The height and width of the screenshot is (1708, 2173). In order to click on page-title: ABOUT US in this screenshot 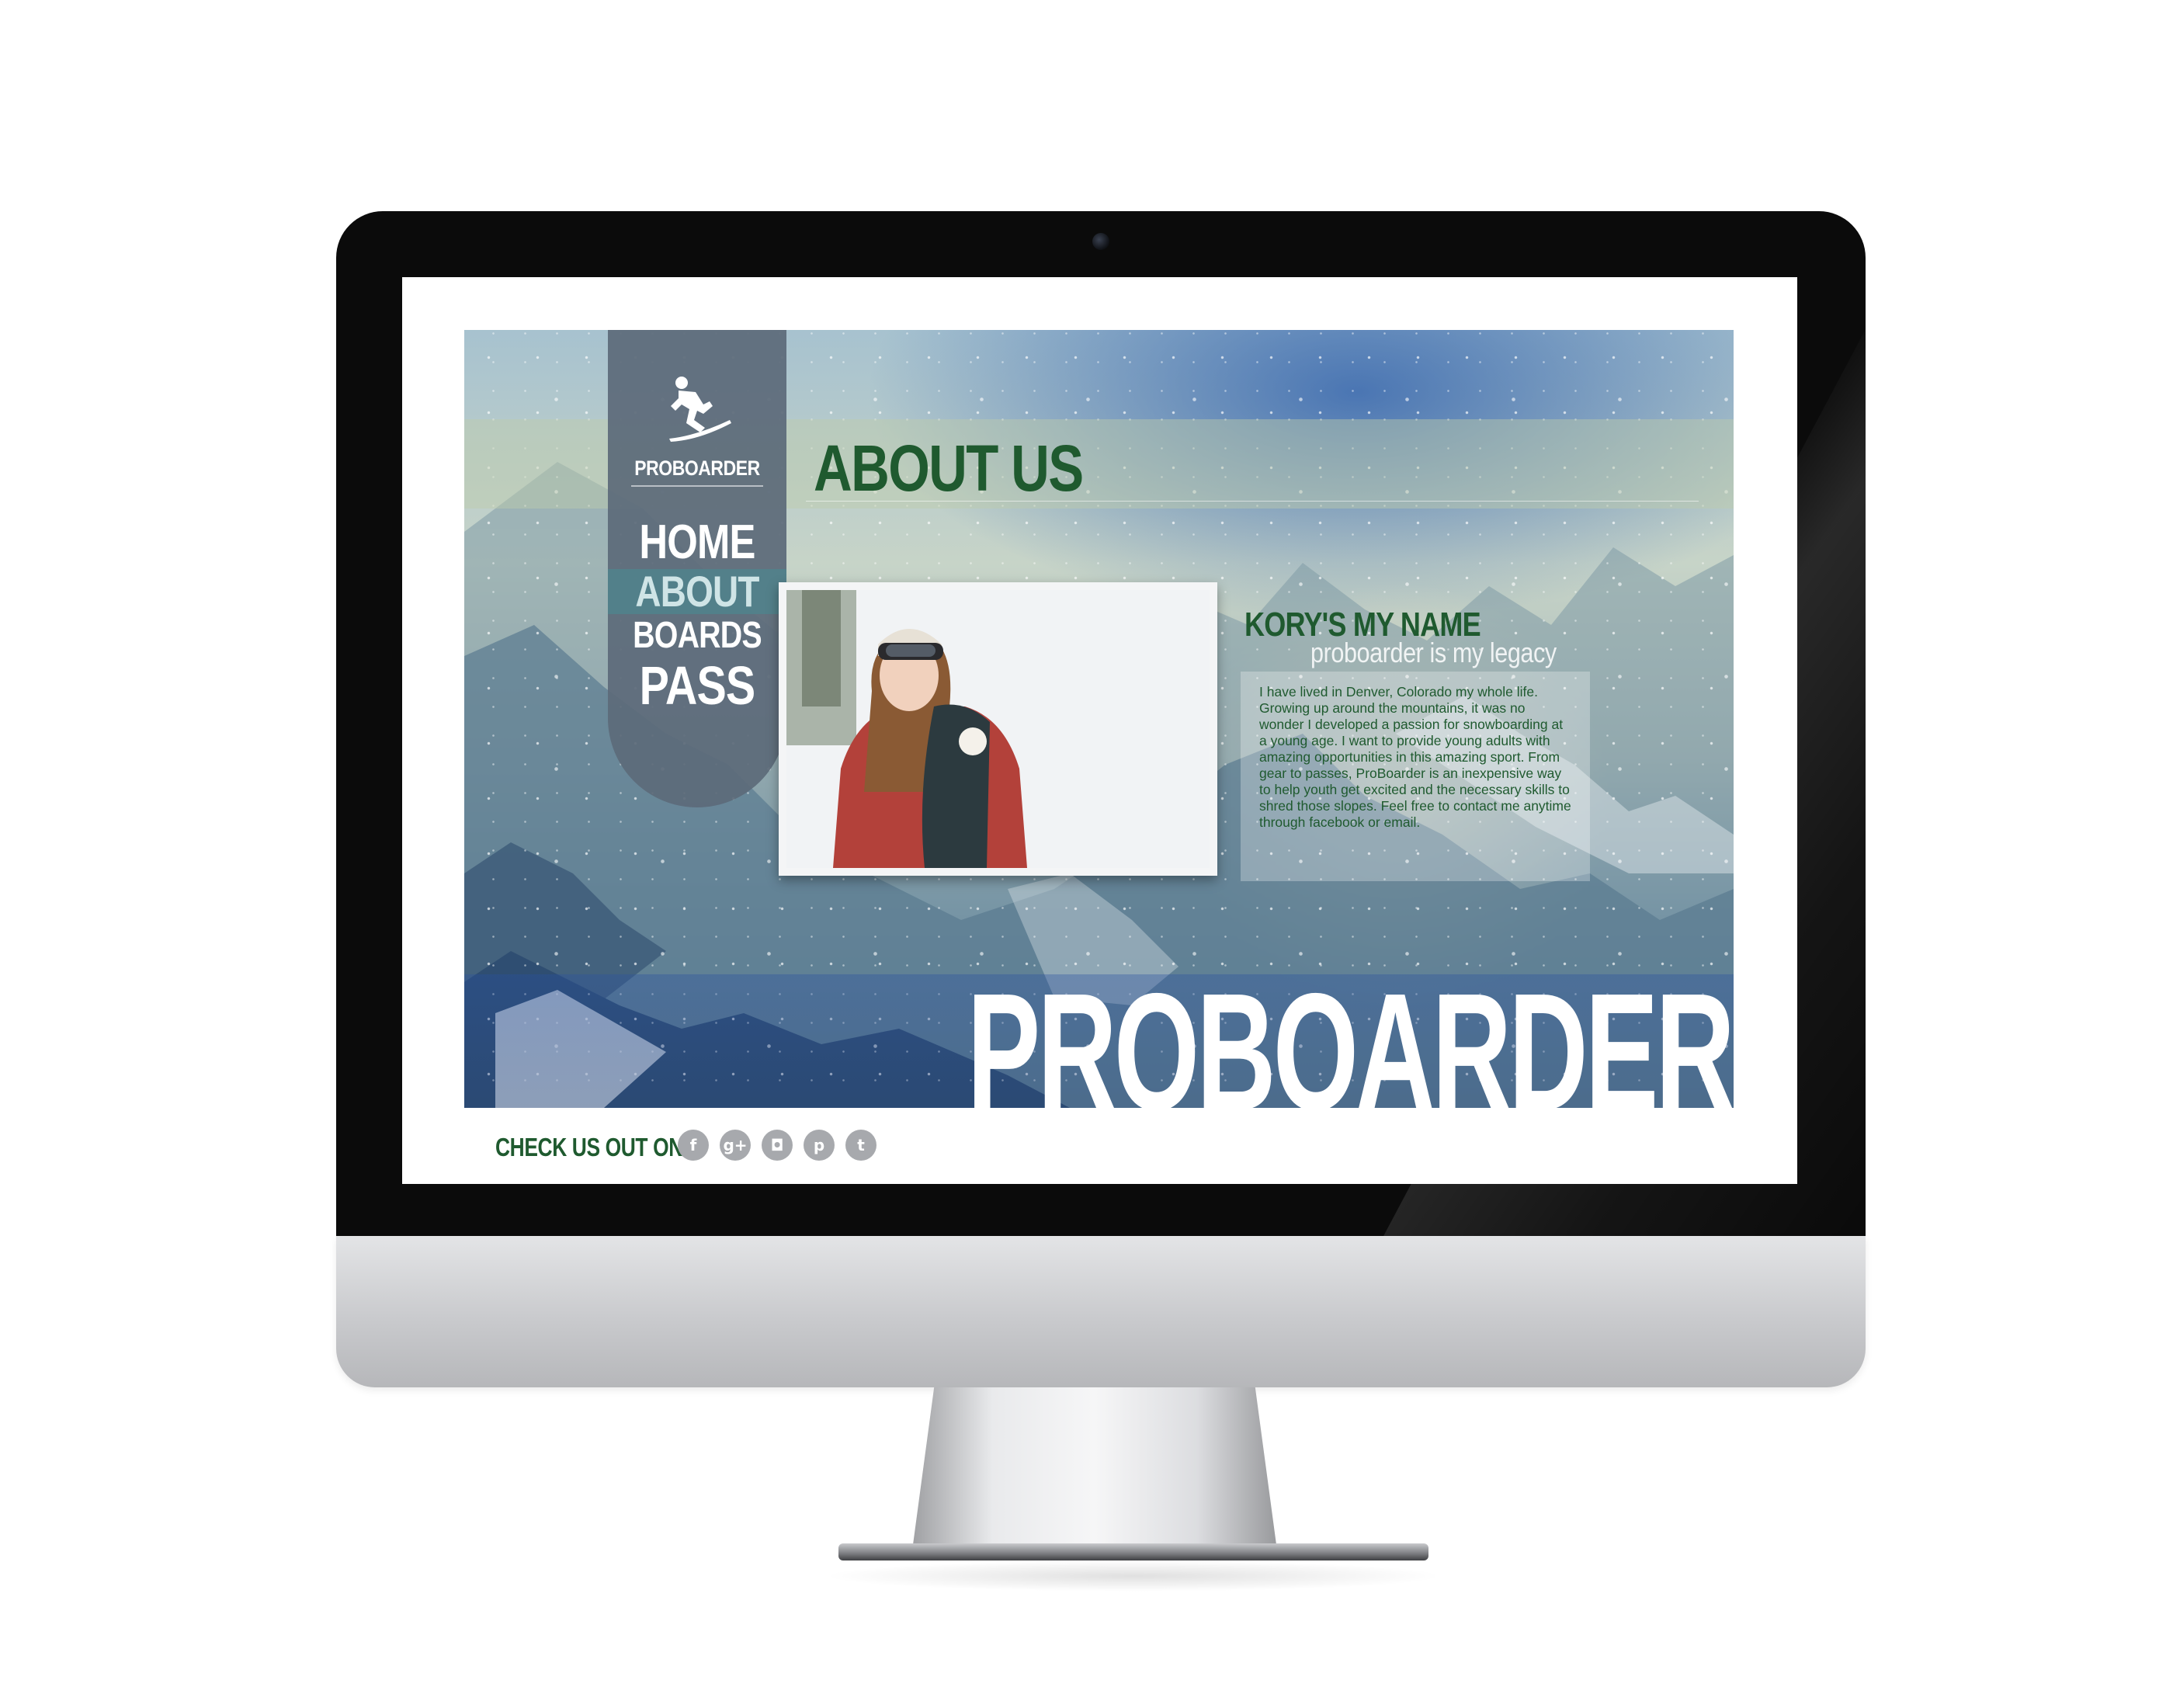, I will do `click(949, 469)`.